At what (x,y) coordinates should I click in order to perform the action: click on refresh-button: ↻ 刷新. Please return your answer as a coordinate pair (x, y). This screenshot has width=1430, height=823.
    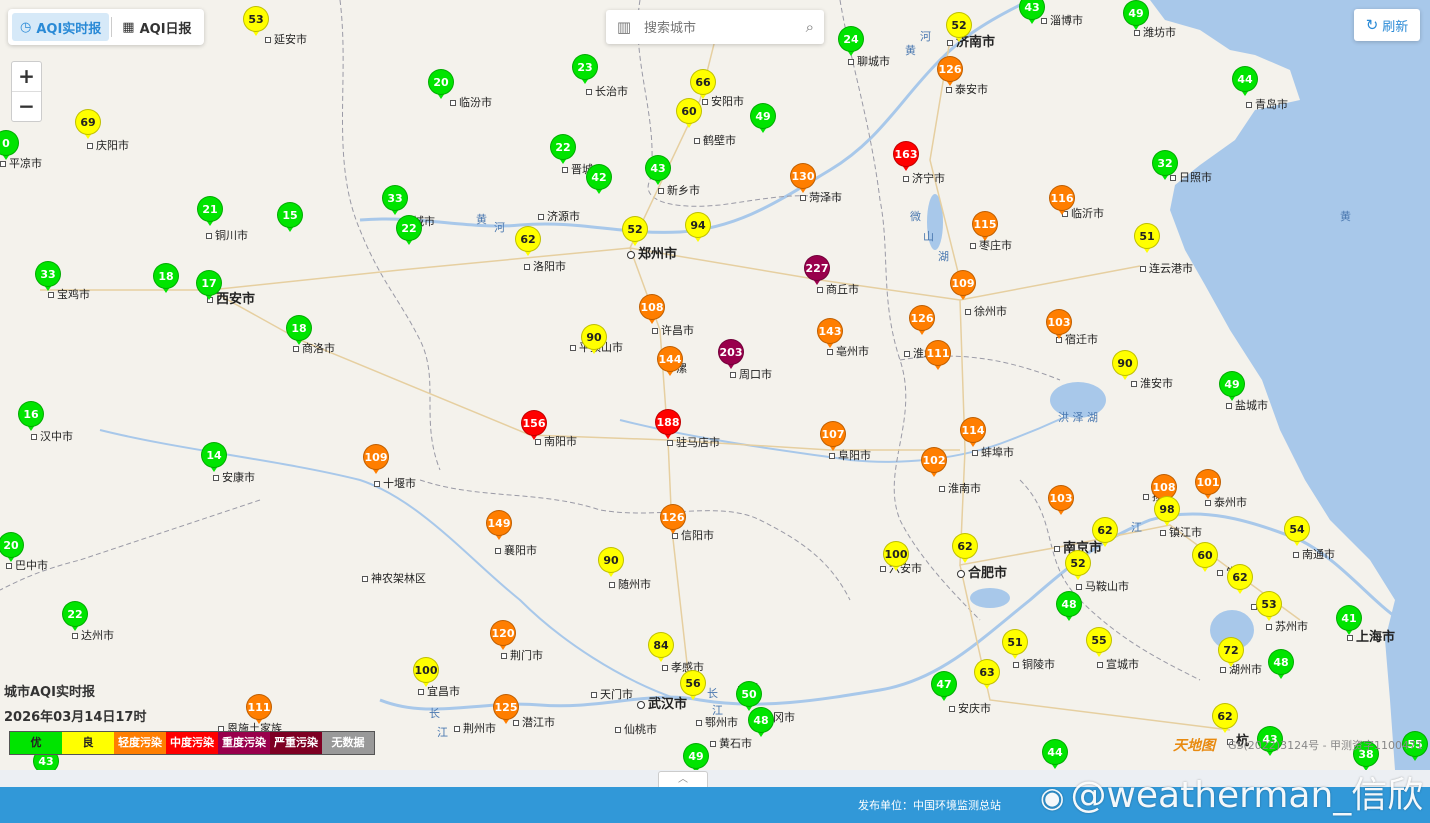
    Looking at the image, I should click on (1387, 25).